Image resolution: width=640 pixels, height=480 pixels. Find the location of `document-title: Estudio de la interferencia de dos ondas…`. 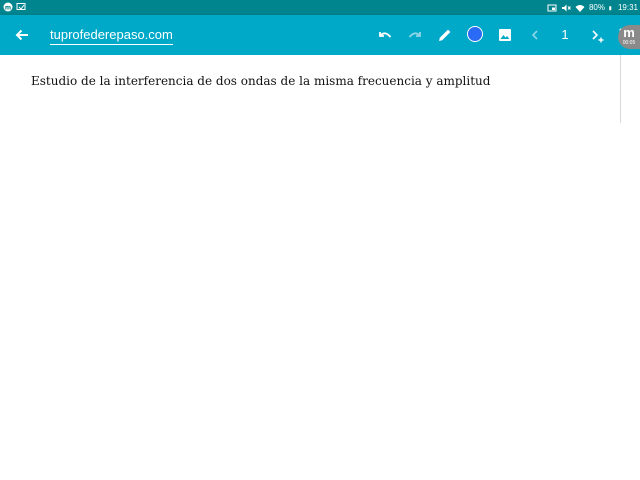

document-title: Estudio de la interferencia de dos ondas… is located at coordinates (261, 81).